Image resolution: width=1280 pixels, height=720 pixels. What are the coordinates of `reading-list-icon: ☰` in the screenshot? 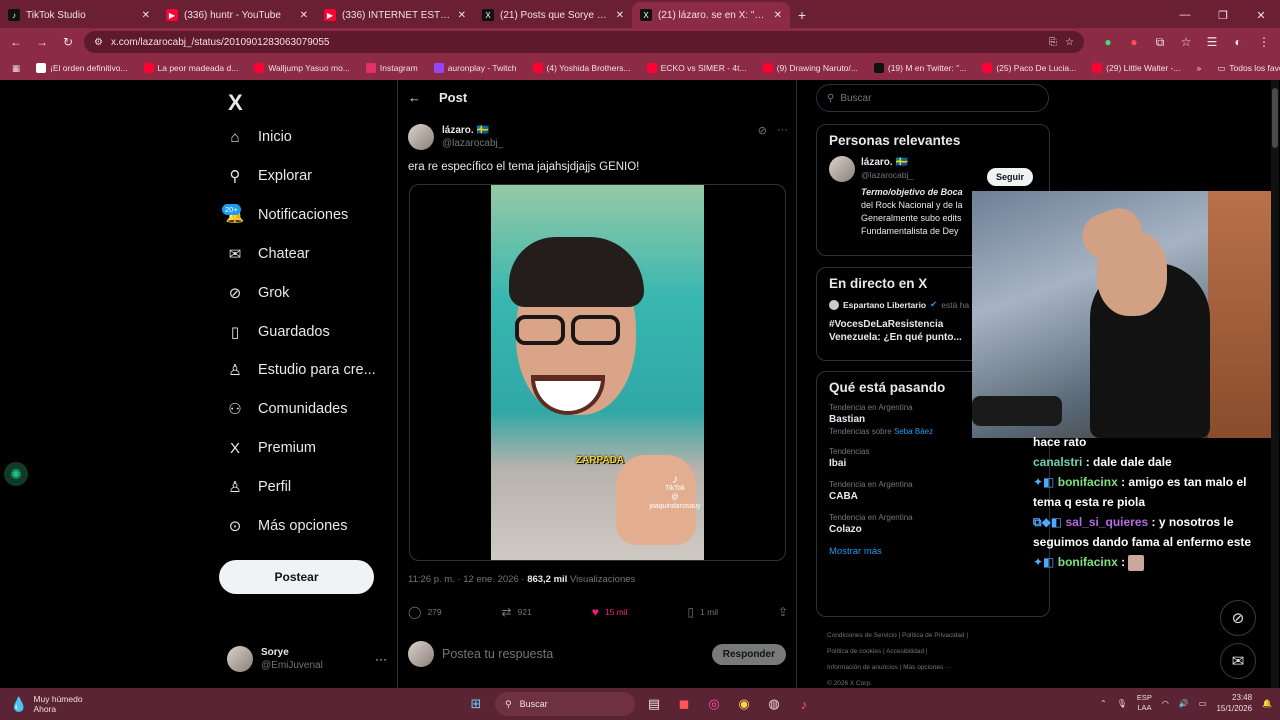 It's located at (1212, 42).